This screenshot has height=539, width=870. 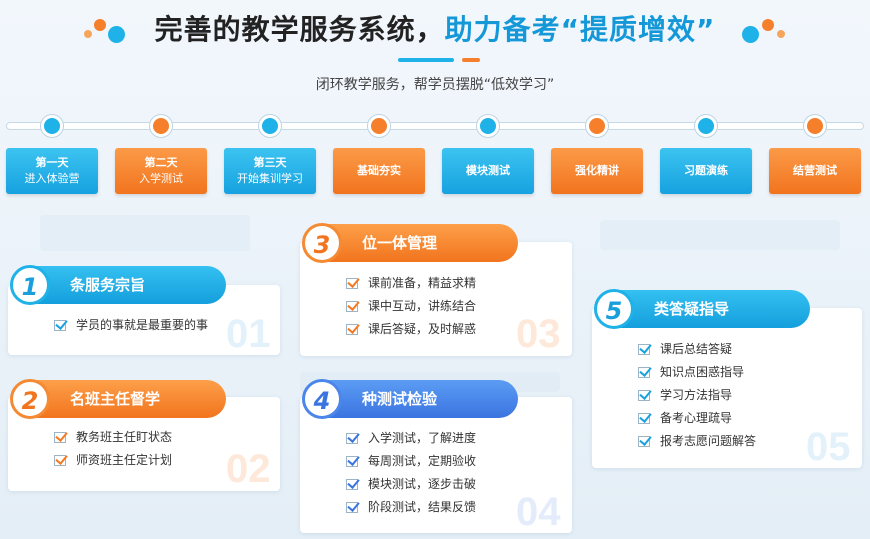 What do you see at coordinates (30, 285) in the screenshot?
I see `card-number-badge: 1` at bounding box center [30, 285].